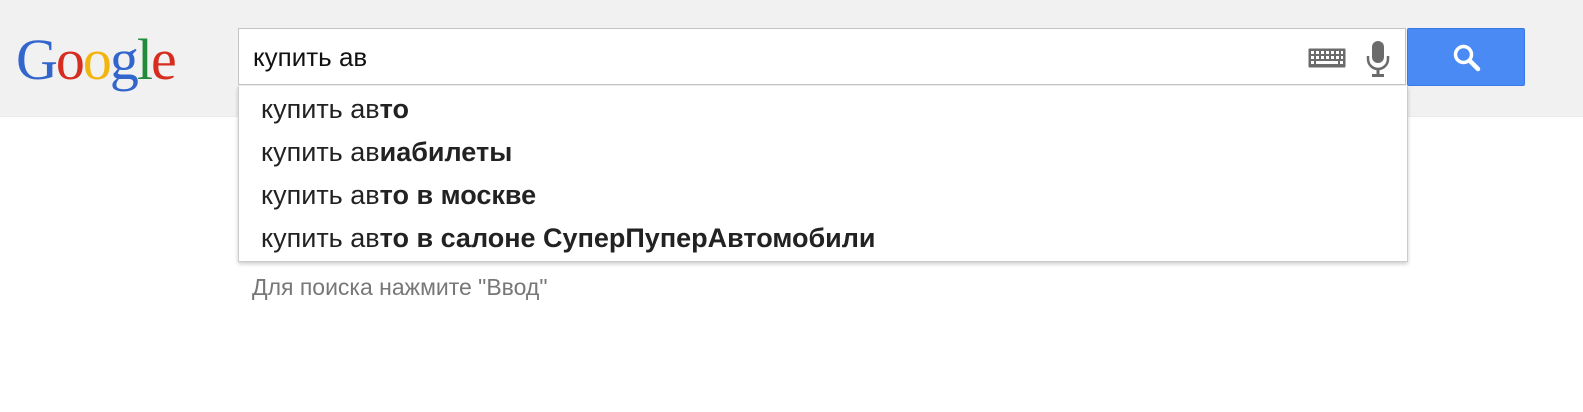 The image size is (1583, 412). What do you see at coordinates (37, 59) in the screenshot?
I see `logo-letter-g: G` at bounding box center [37, 59].